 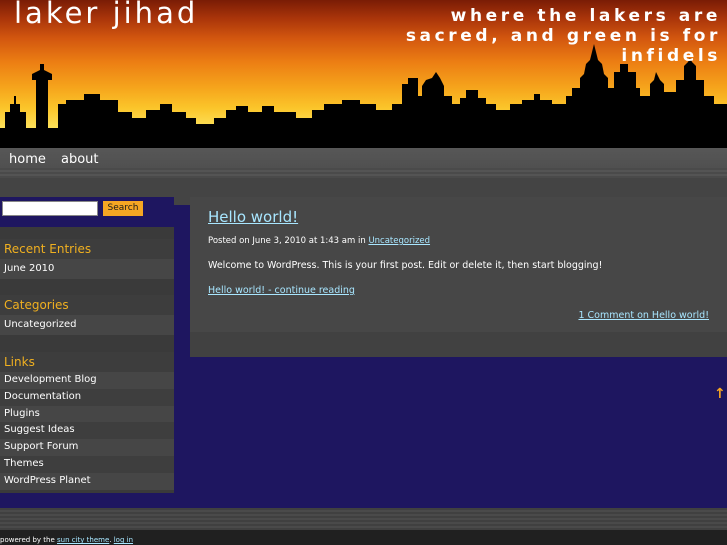 I want to click on link-plugins: Plugins, so click(x=87, y=414).